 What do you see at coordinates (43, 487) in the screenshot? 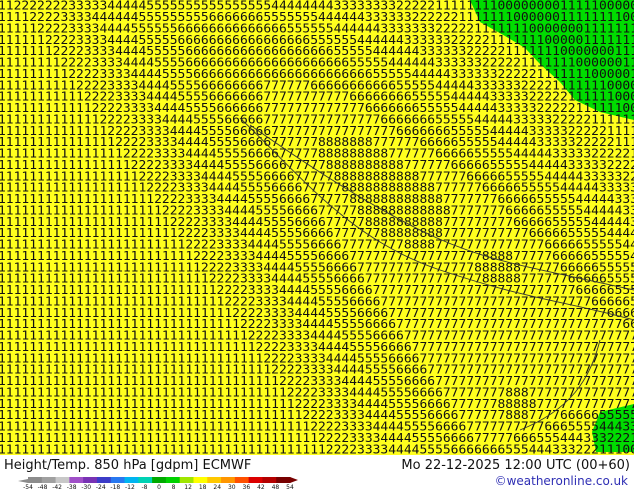
I see `colorbar-tick-label: -48` at bounding box center [43, 487].